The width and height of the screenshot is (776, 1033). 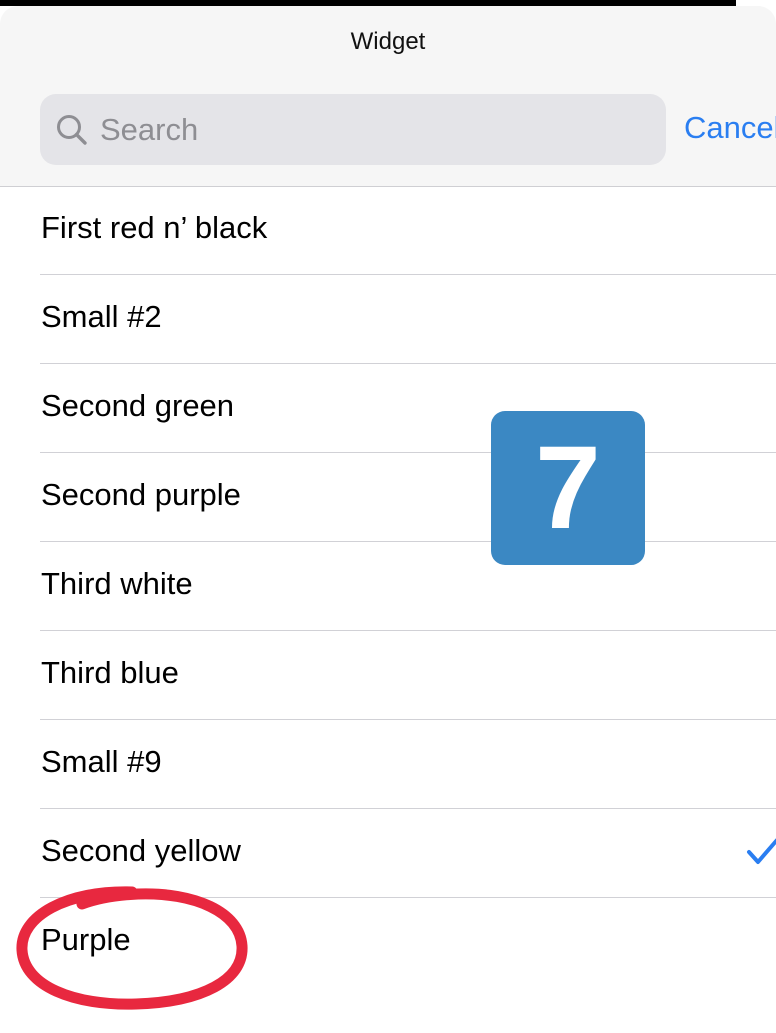 What do you see at coordinates (101, 316) in the screenshot?
I see `list-item-label: Small #2` at bounding box center [101, 316].